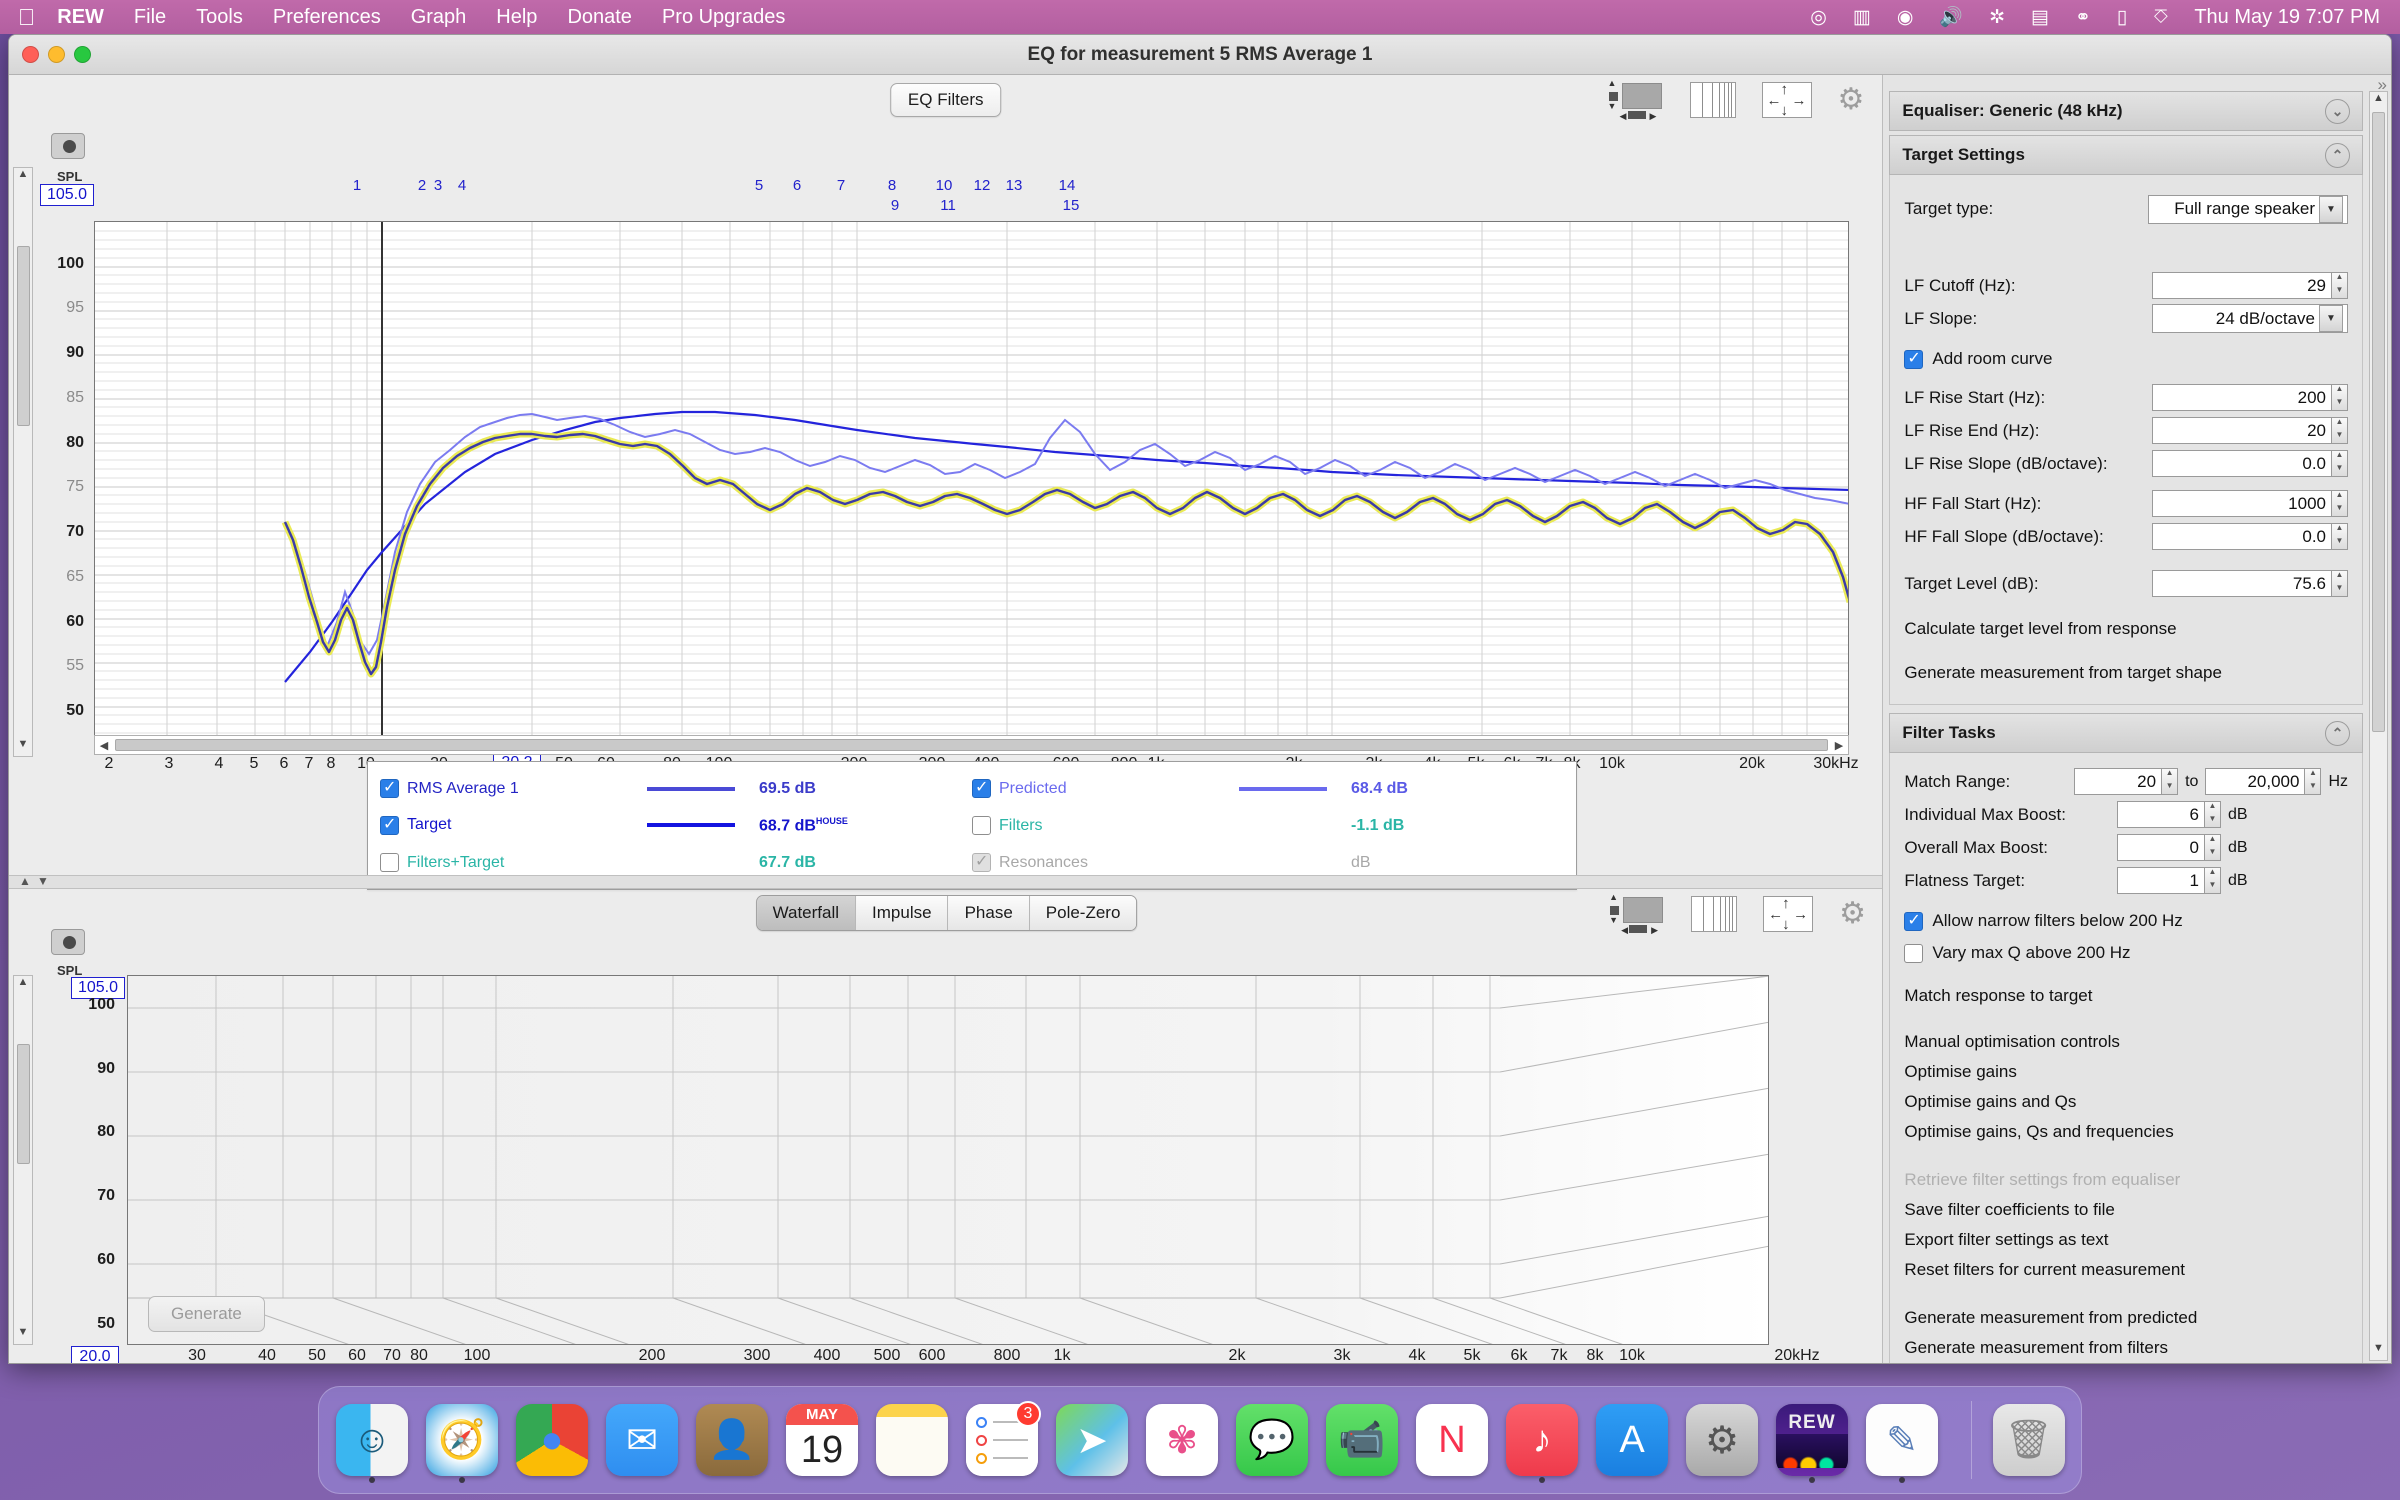 The height and width of the screenshot is (1500, 2400). What do you see at coordinates (2331, 209) in the screenshot?
I see `chevron-down-icon: ▼` at bounding box center [2331, 209].